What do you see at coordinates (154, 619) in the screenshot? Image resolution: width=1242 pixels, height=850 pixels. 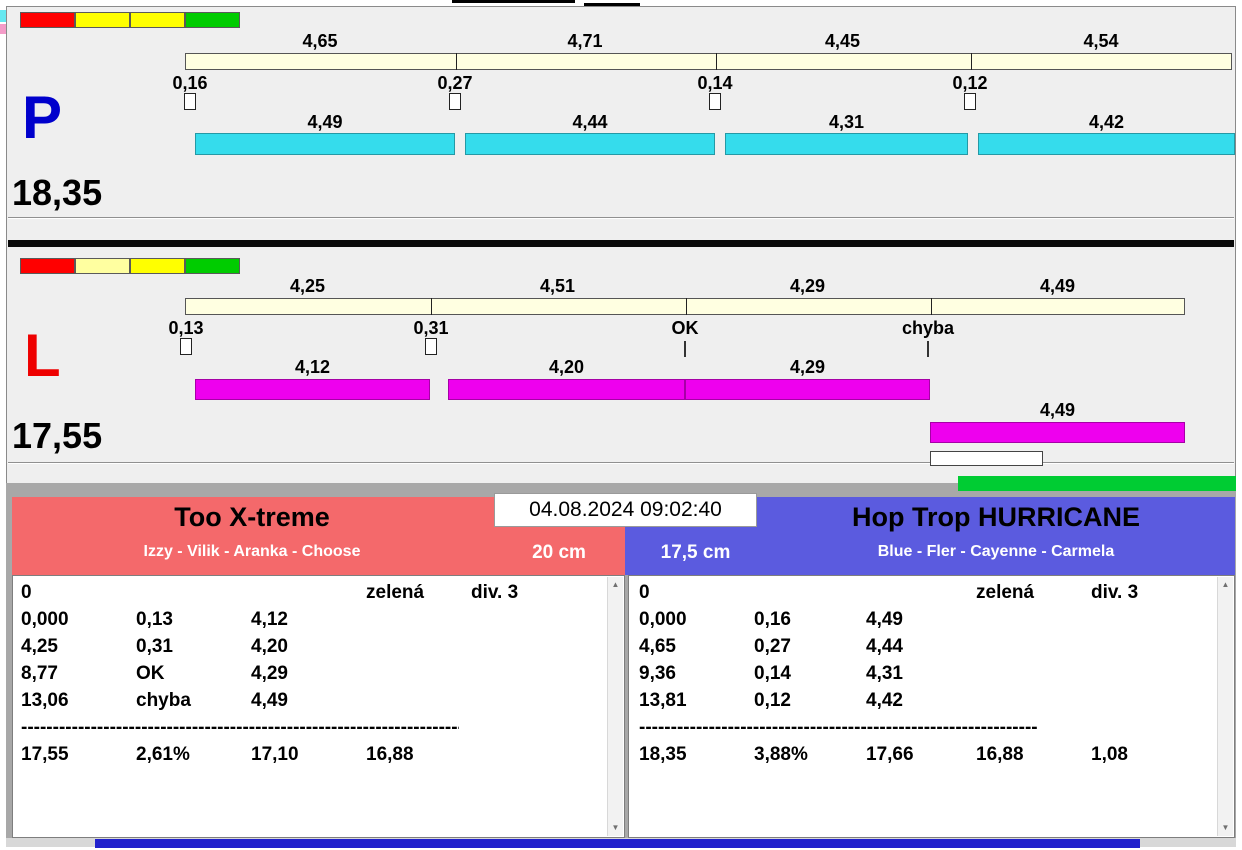 I see `table-cell: 0,13` at bounding box center [154, 619].